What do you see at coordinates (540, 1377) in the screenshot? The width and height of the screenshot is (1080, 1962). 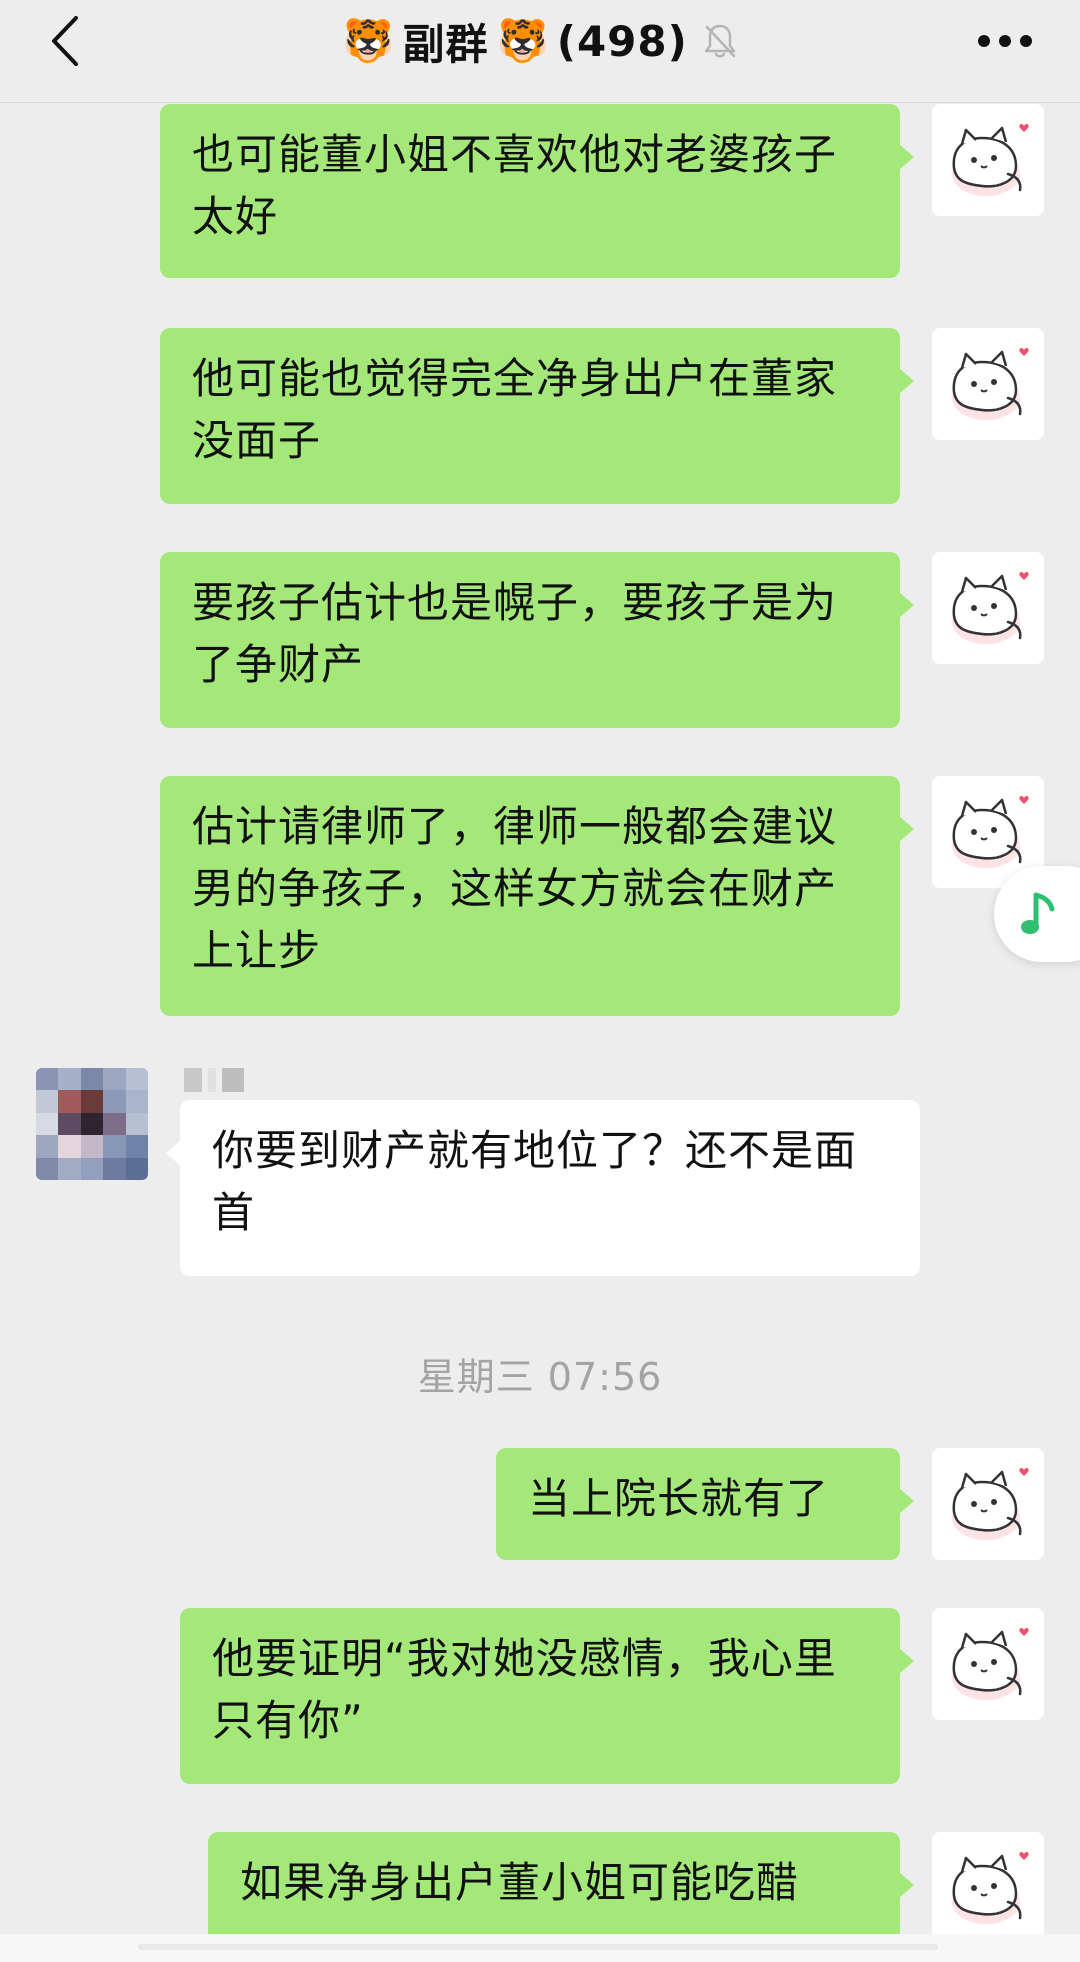 I see `message-timestamp: 星期三 07:56` at bounding box center [540, 1377].